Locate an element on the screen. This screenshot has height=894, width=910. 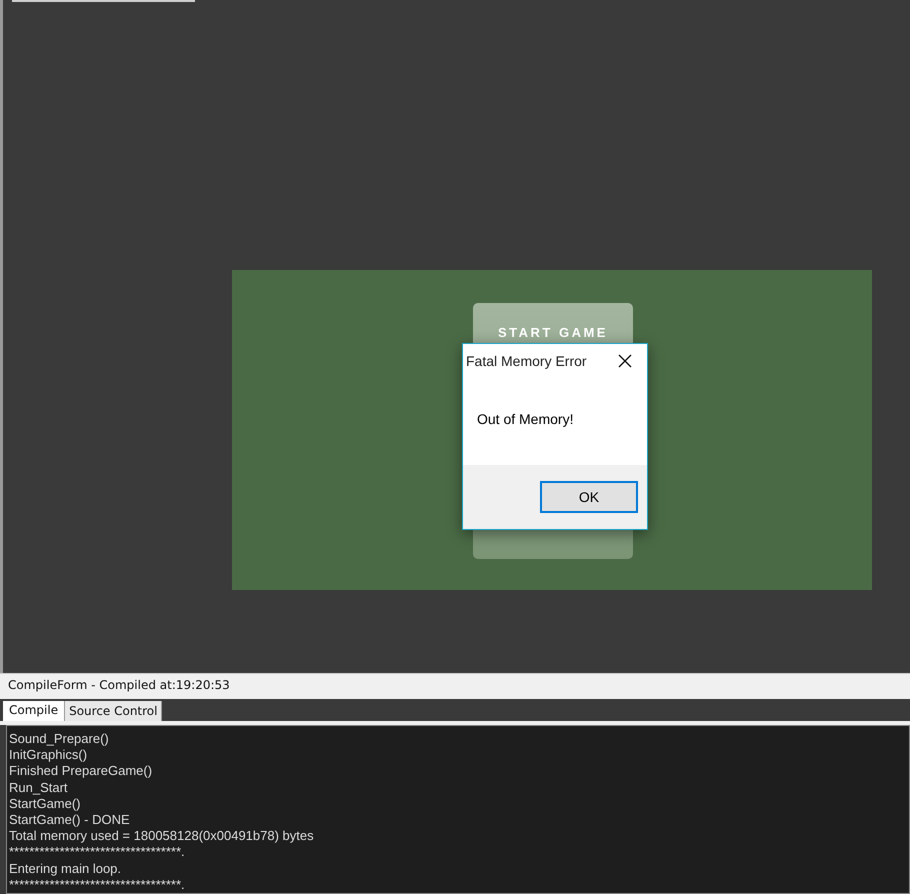
dialog-title: Fatal Memory Error is located at coordinates (526, 361).